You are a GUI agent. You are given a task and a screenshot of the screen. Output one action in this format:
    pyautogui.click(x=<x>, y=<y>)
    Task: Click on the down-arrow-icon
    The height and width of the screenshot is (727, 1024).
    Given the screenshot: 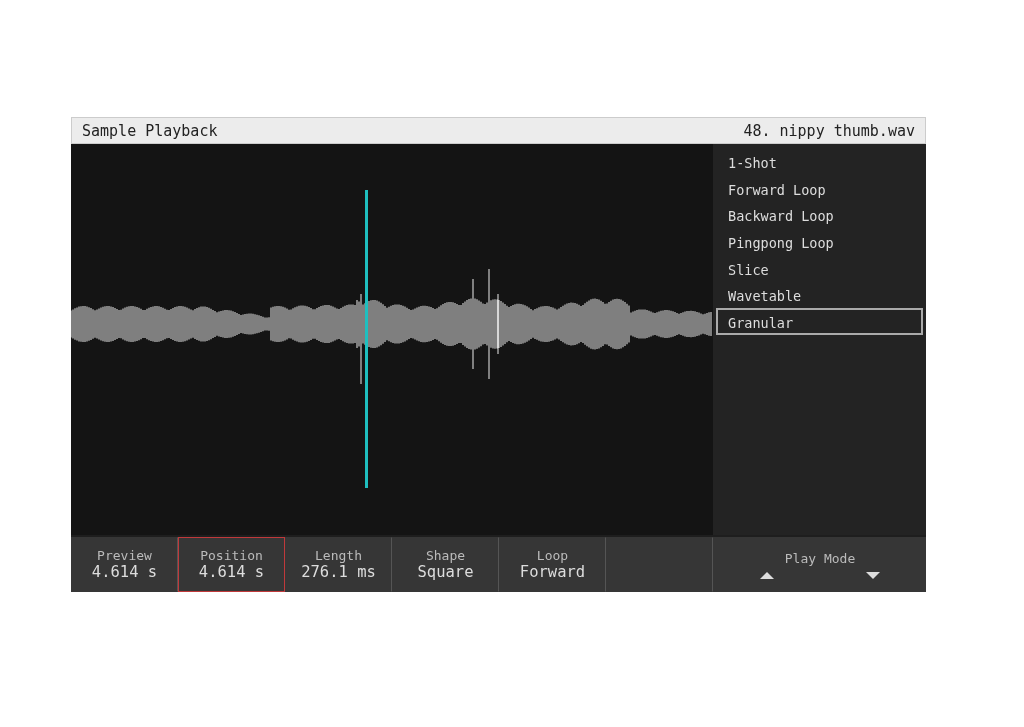 What is the action you would take?
    pyautogui.click(x=873, y=575)
    